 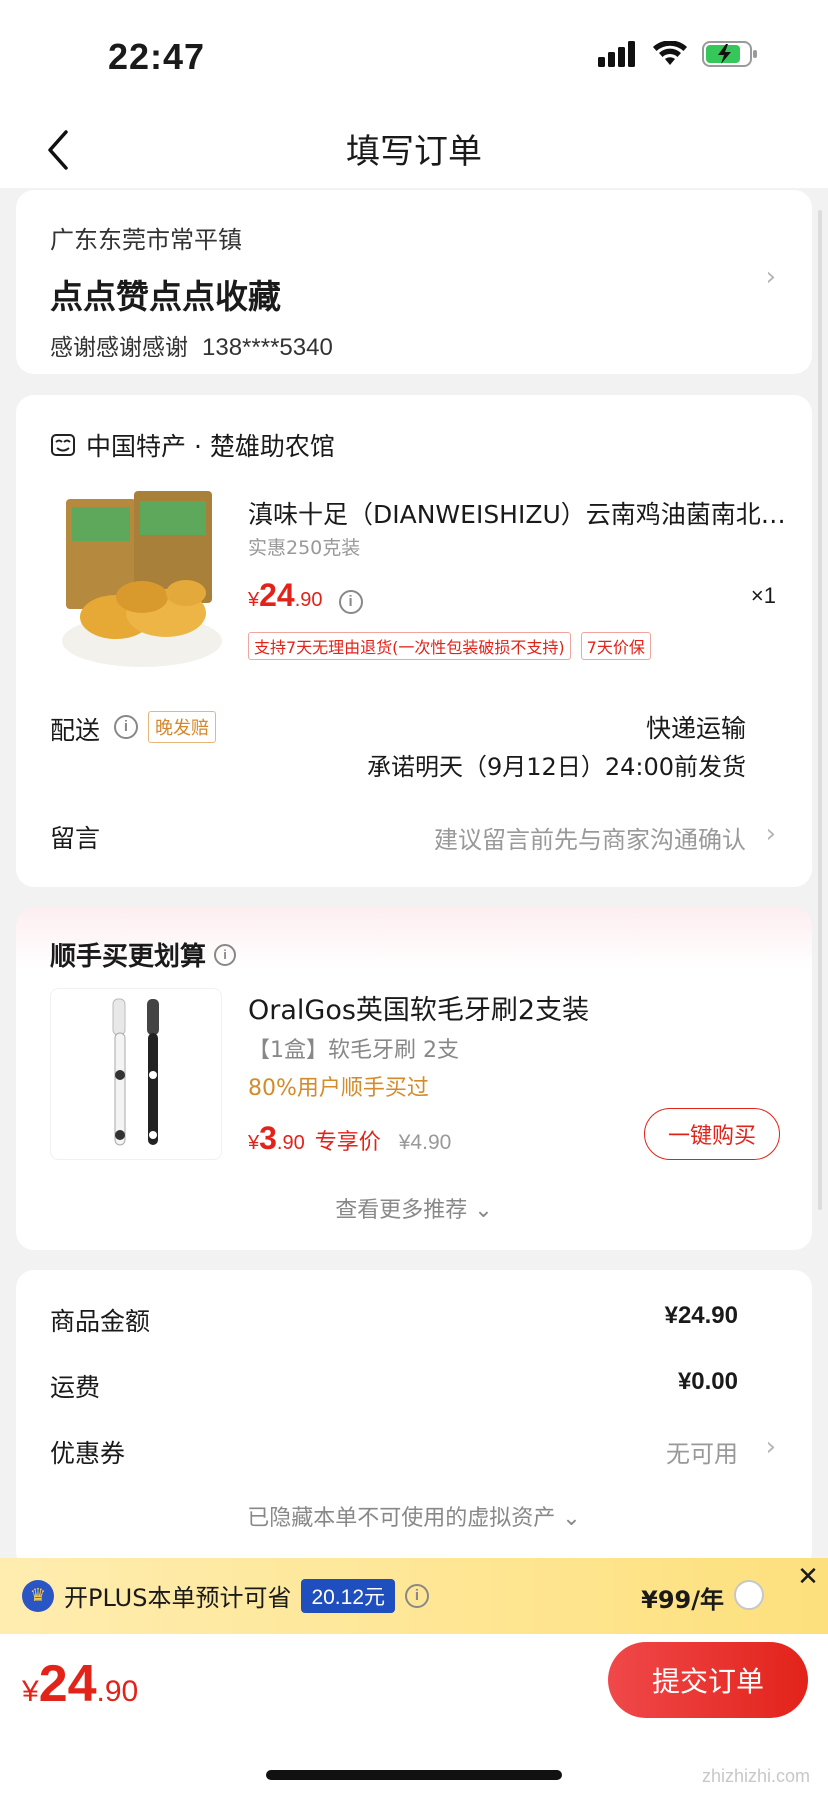 What do you see at coordinates (146, 240) in the screenshot?
I see `address-region: 广东东莞市常平镇` at bounding box center [146, 240].